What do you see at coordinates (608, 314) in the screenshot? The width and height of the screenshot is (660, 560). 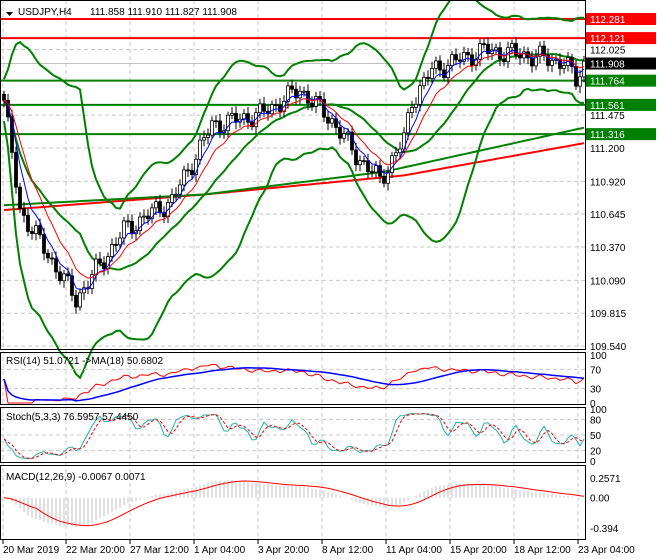 I see `price-tick: 109.815` at bounding box center [608, 314].